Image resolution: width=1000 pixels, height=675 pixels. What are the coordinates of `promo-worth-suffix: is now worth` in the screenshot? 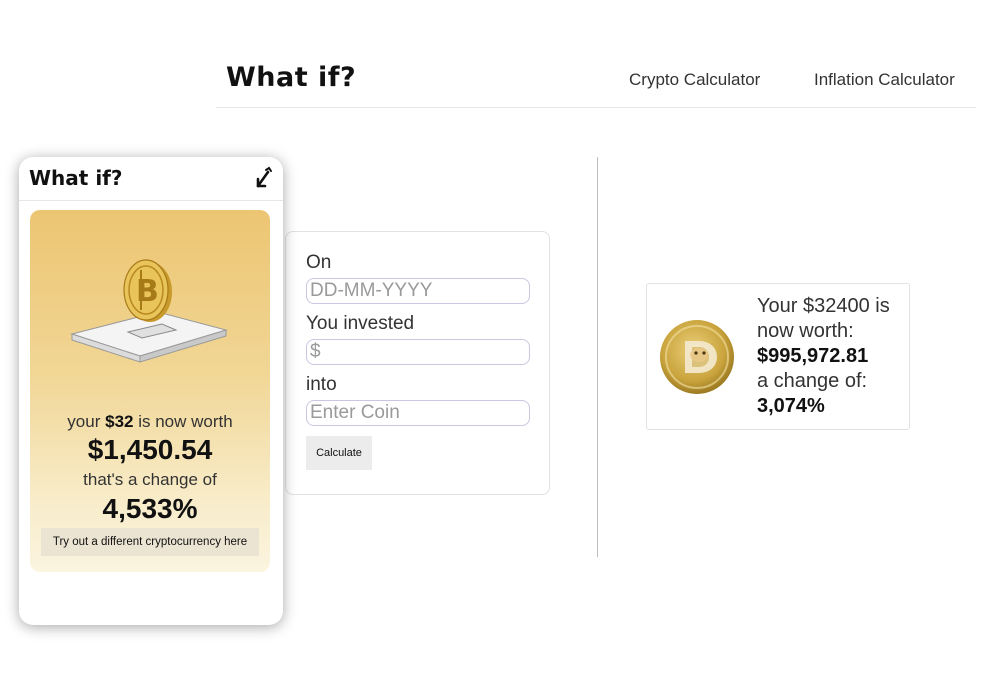 It's located at (185, 421).